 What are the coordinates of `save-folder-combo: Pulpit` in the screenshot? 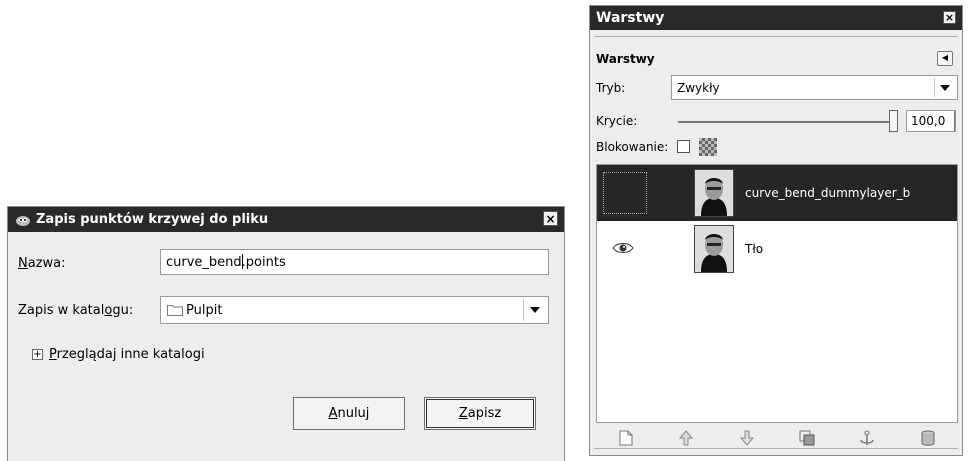 It's located at (354, 310).